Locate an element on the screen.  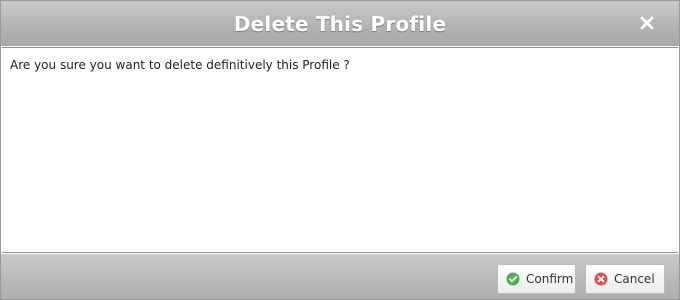
check-circle-icon is located at coordinates (513, 279).